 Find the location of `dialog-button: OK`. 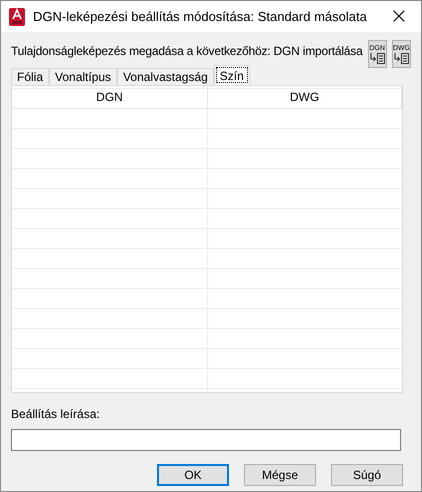

dialog-button: OK is located at coordinates (193, 475).